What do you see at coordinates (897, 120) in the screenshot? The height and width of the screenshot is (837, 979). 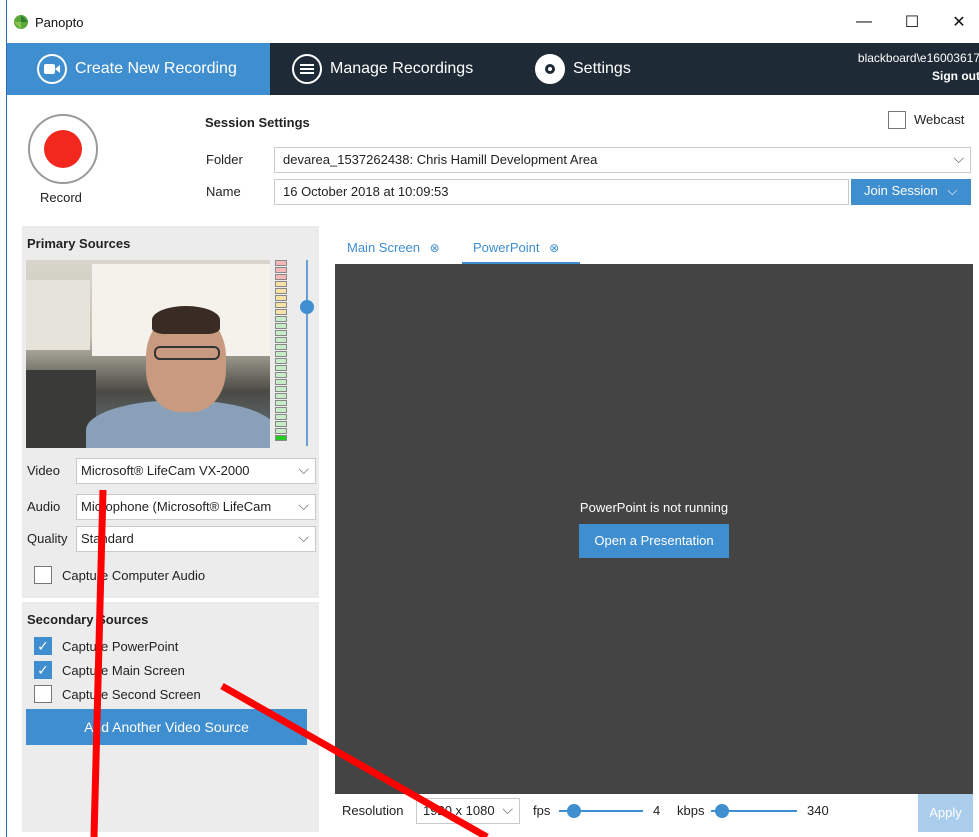 I see `webcast-checkbox` at bounding box center [897, 120].